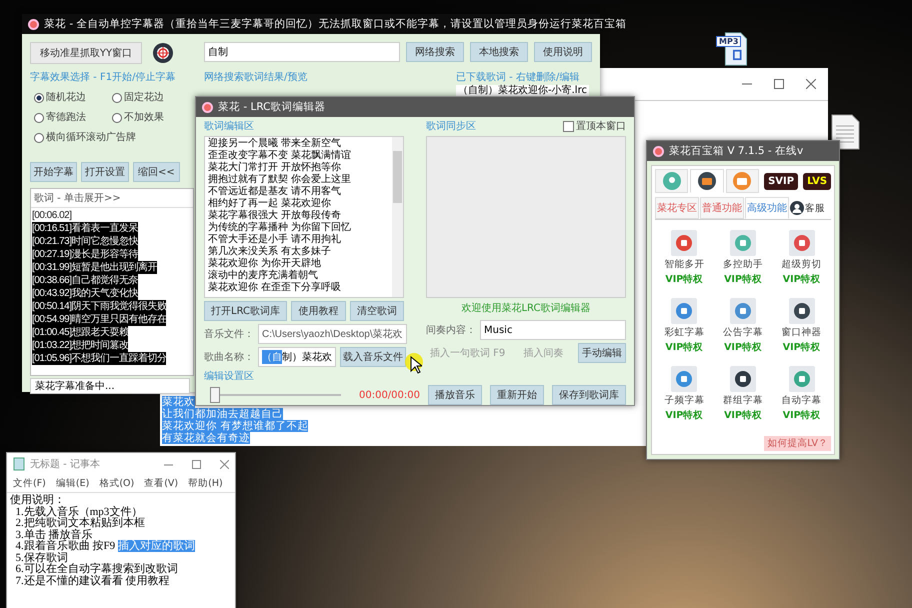  What do you see at coordinates (671, 181) in the screenshot?
I see `pin-icon` at bounding box center [671, 181].